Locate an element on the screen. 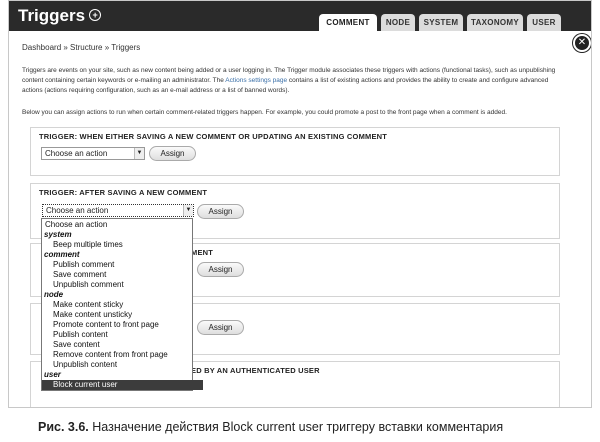 This screenshot has width=600, height=442. dropdown-group-label: node is located at coordinates (54, 294).